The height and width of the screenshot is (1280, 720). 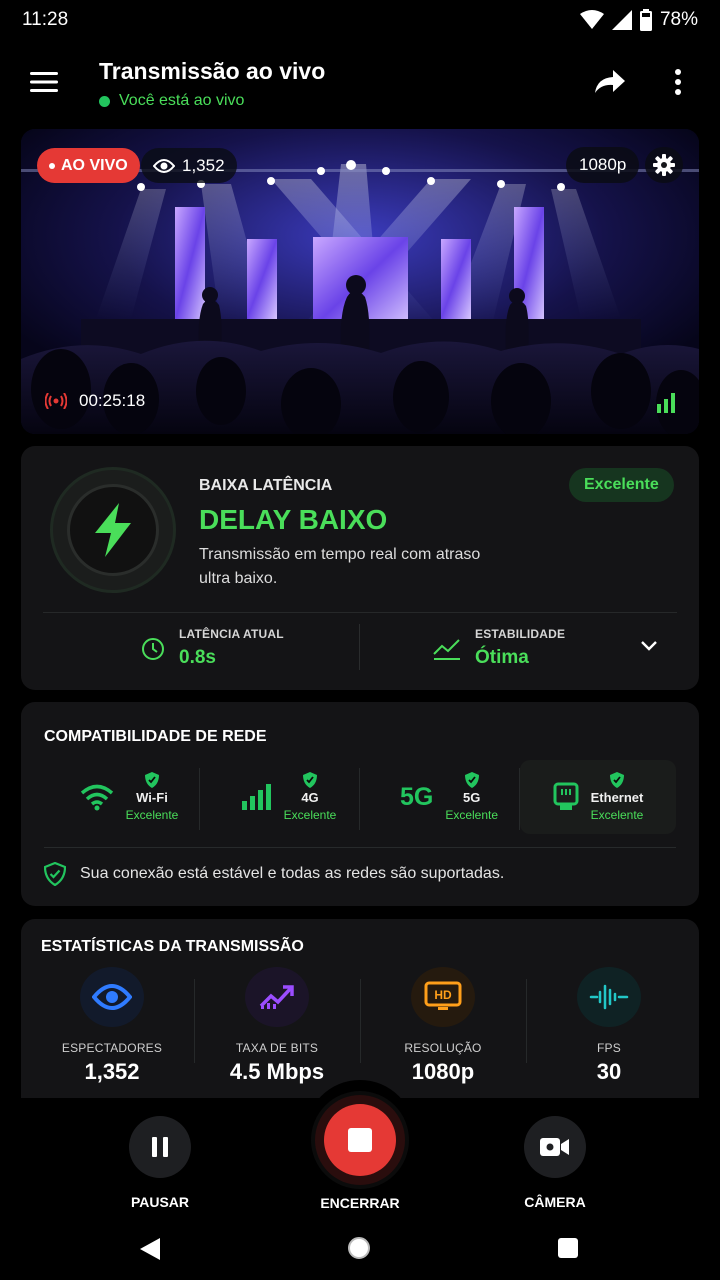 I want to click on resolution-label: 1080p, so click(x=603, y=164).